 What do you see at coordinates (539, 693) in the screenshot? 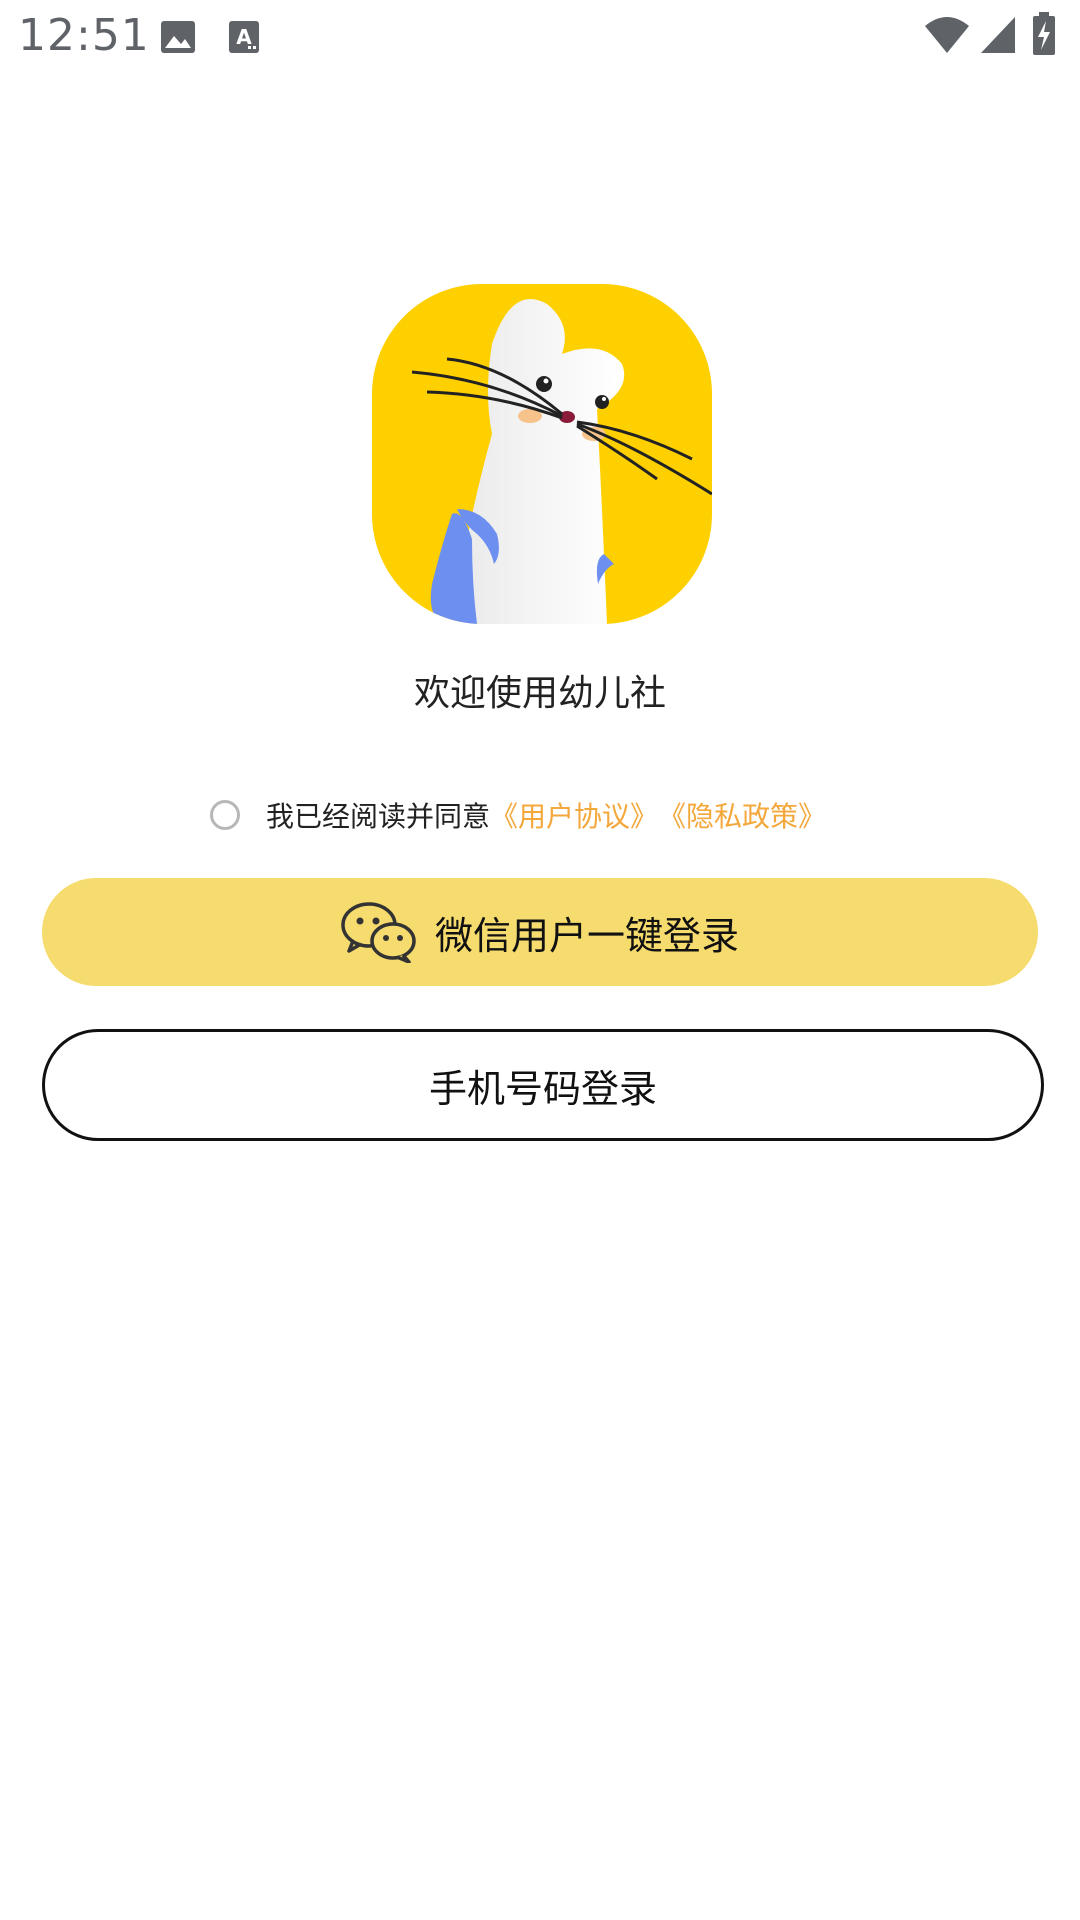
I see `welcome-text: 欢迎使用幼儿社` at bounding box center [539, 693].